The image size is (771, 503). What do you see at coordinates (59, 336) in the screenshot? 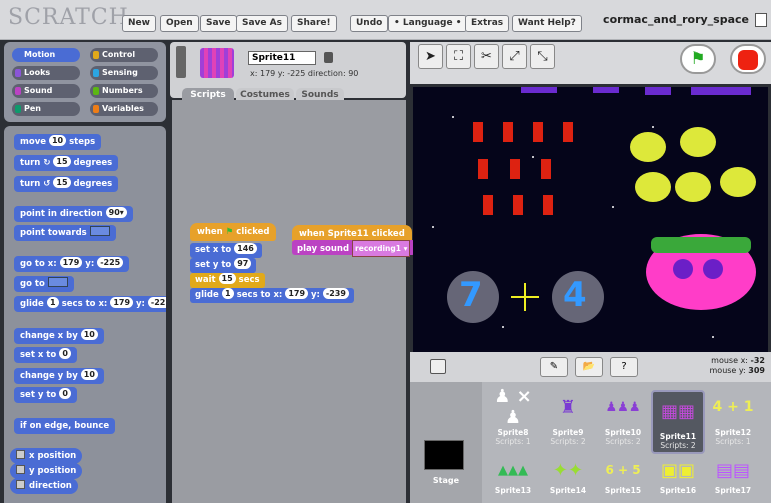
I see `change-x-block: change x by 10` at bounding box center [59, 336].